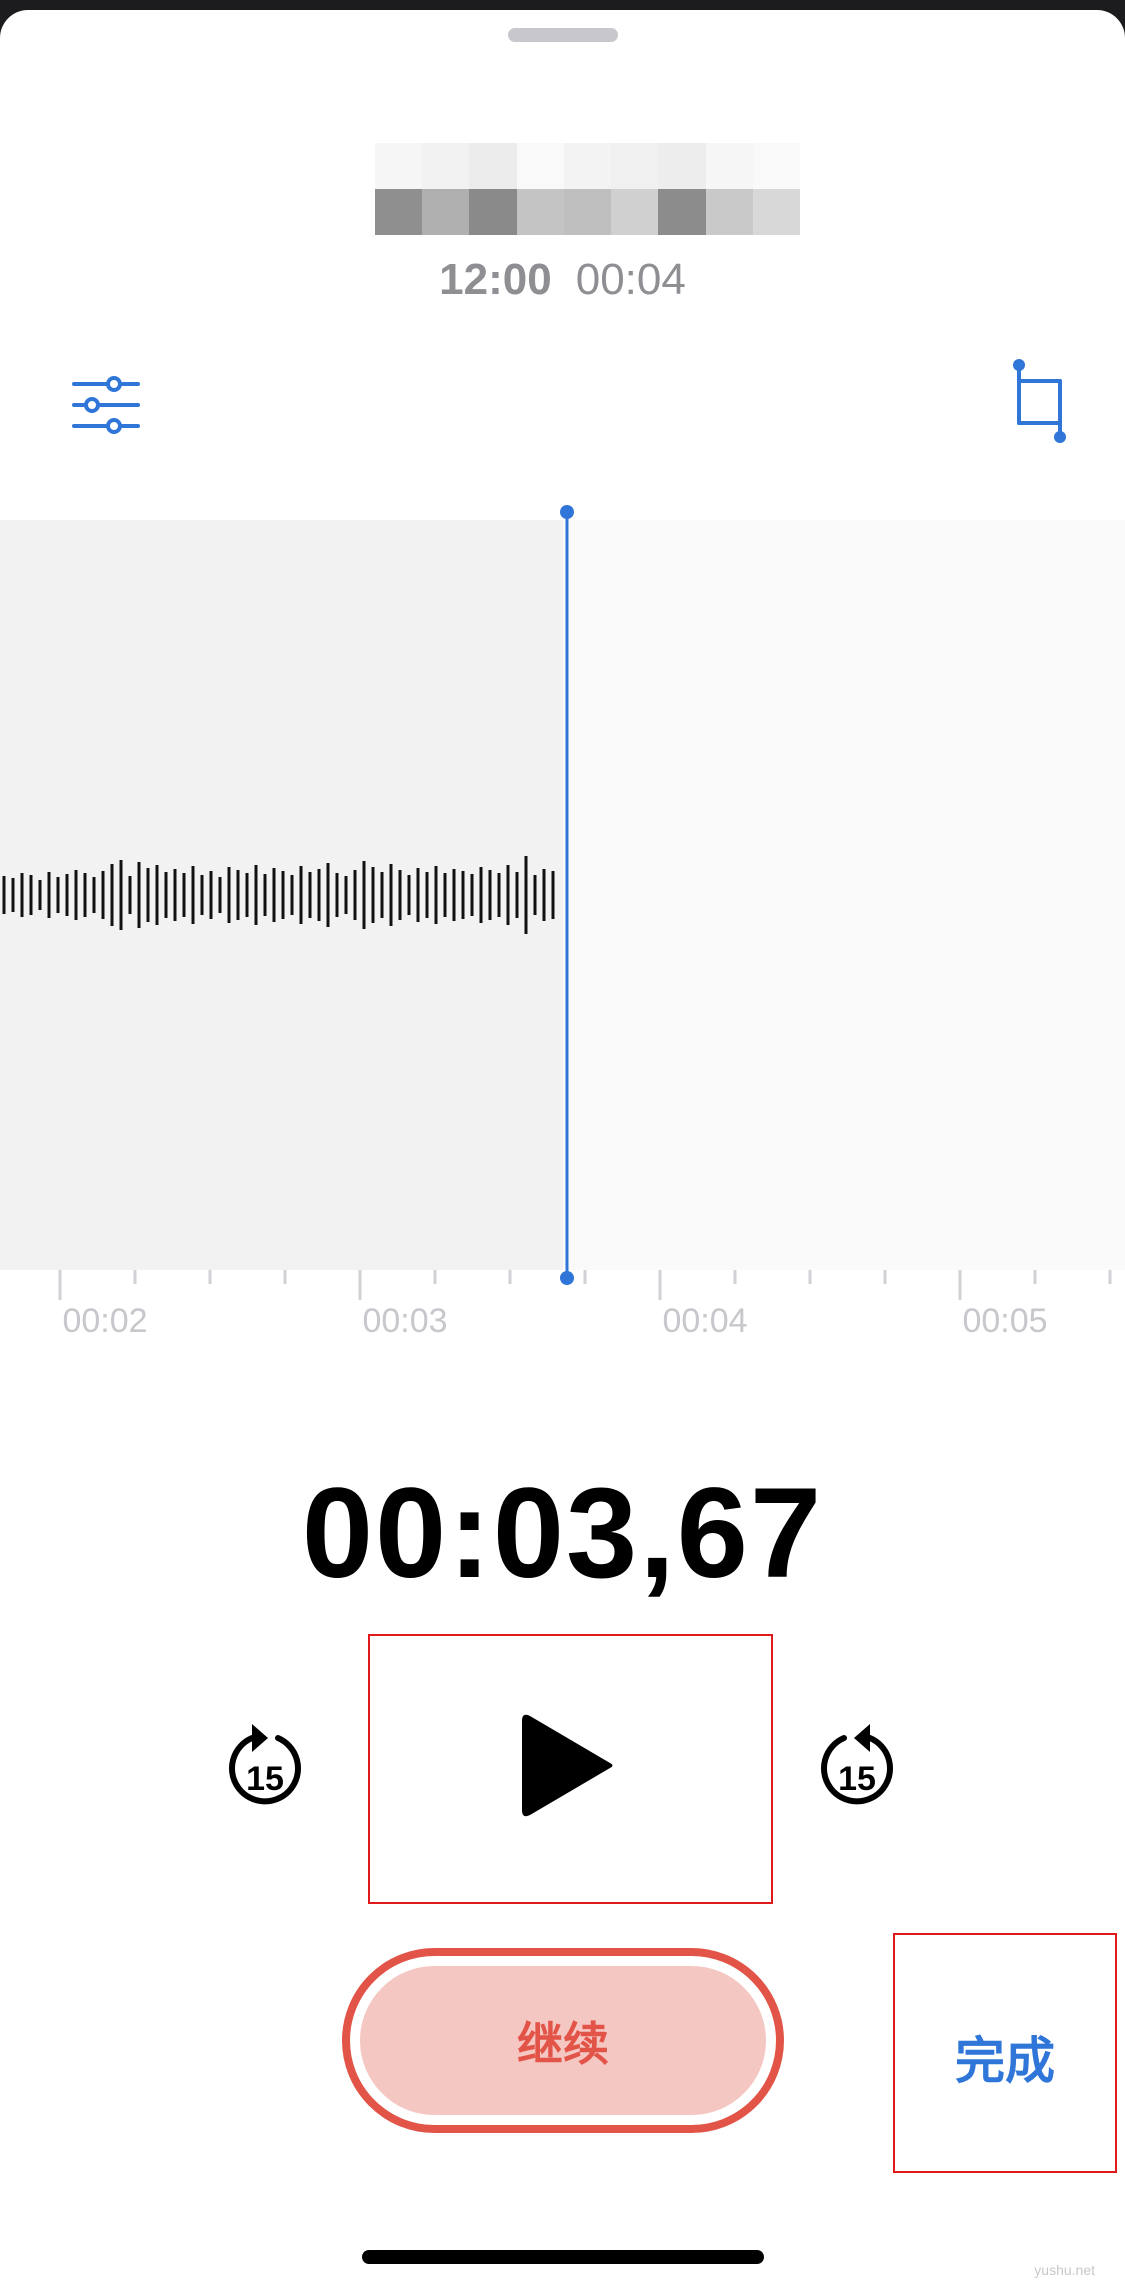 Image resolution: width=1125 pixels, height=2285 pixels. I want to click on home-indicator, so click(563, 2257).